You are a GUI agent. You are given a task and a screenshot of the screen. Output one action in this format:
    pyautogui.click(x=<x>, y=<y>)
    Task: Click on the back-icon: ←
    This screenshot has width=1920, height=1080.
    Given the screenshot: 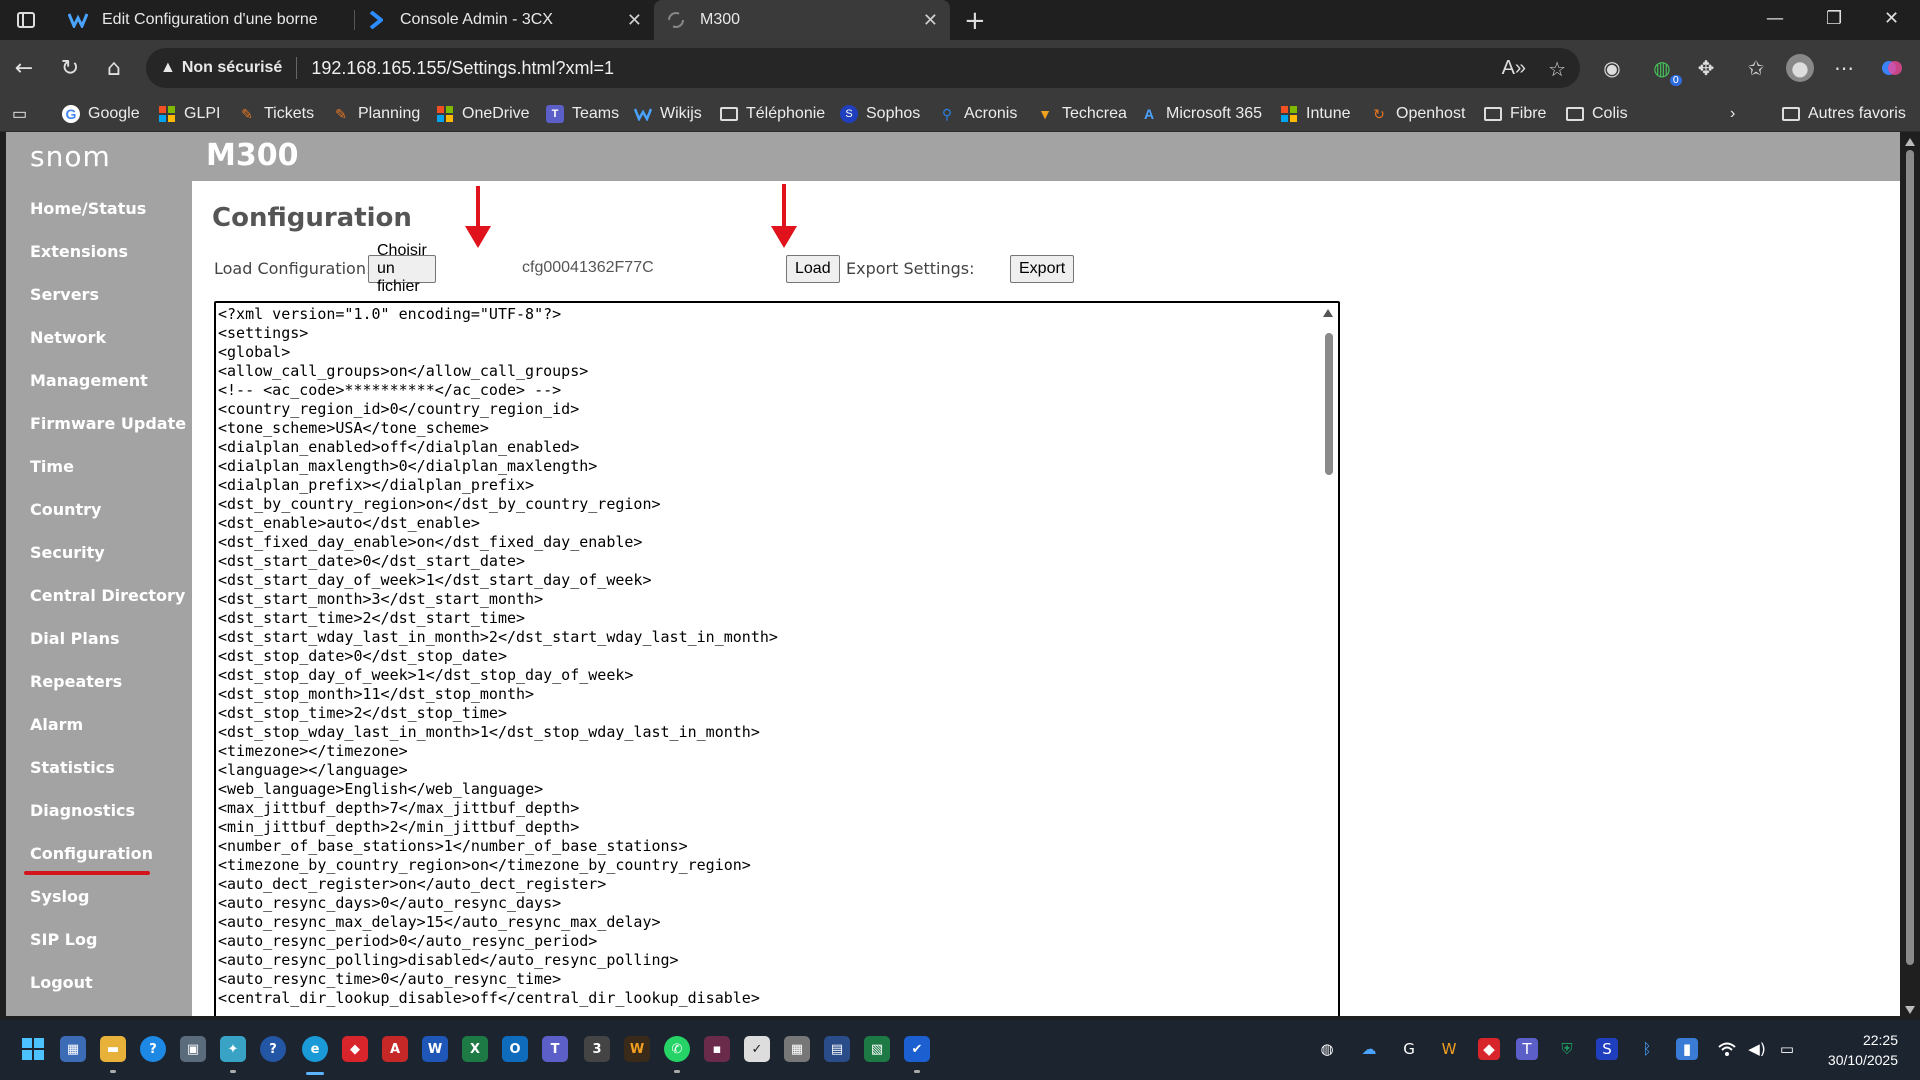 What is the action you would take?
    pyautogui.click(x=24, y=68)
    